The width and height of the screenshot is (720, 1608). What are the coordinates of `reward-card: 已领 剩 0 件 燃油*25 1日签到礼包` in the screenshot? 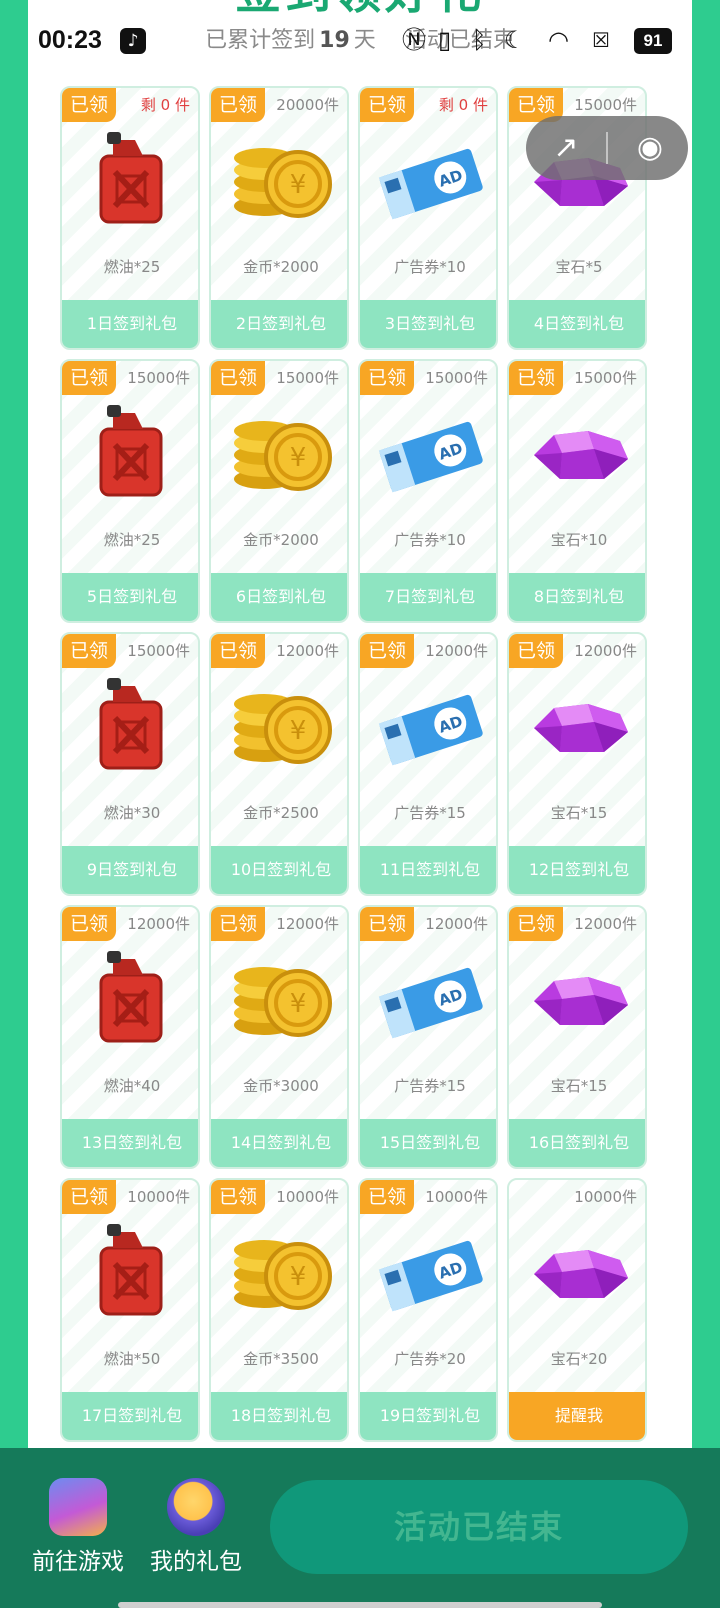 It's located at (130, 218).